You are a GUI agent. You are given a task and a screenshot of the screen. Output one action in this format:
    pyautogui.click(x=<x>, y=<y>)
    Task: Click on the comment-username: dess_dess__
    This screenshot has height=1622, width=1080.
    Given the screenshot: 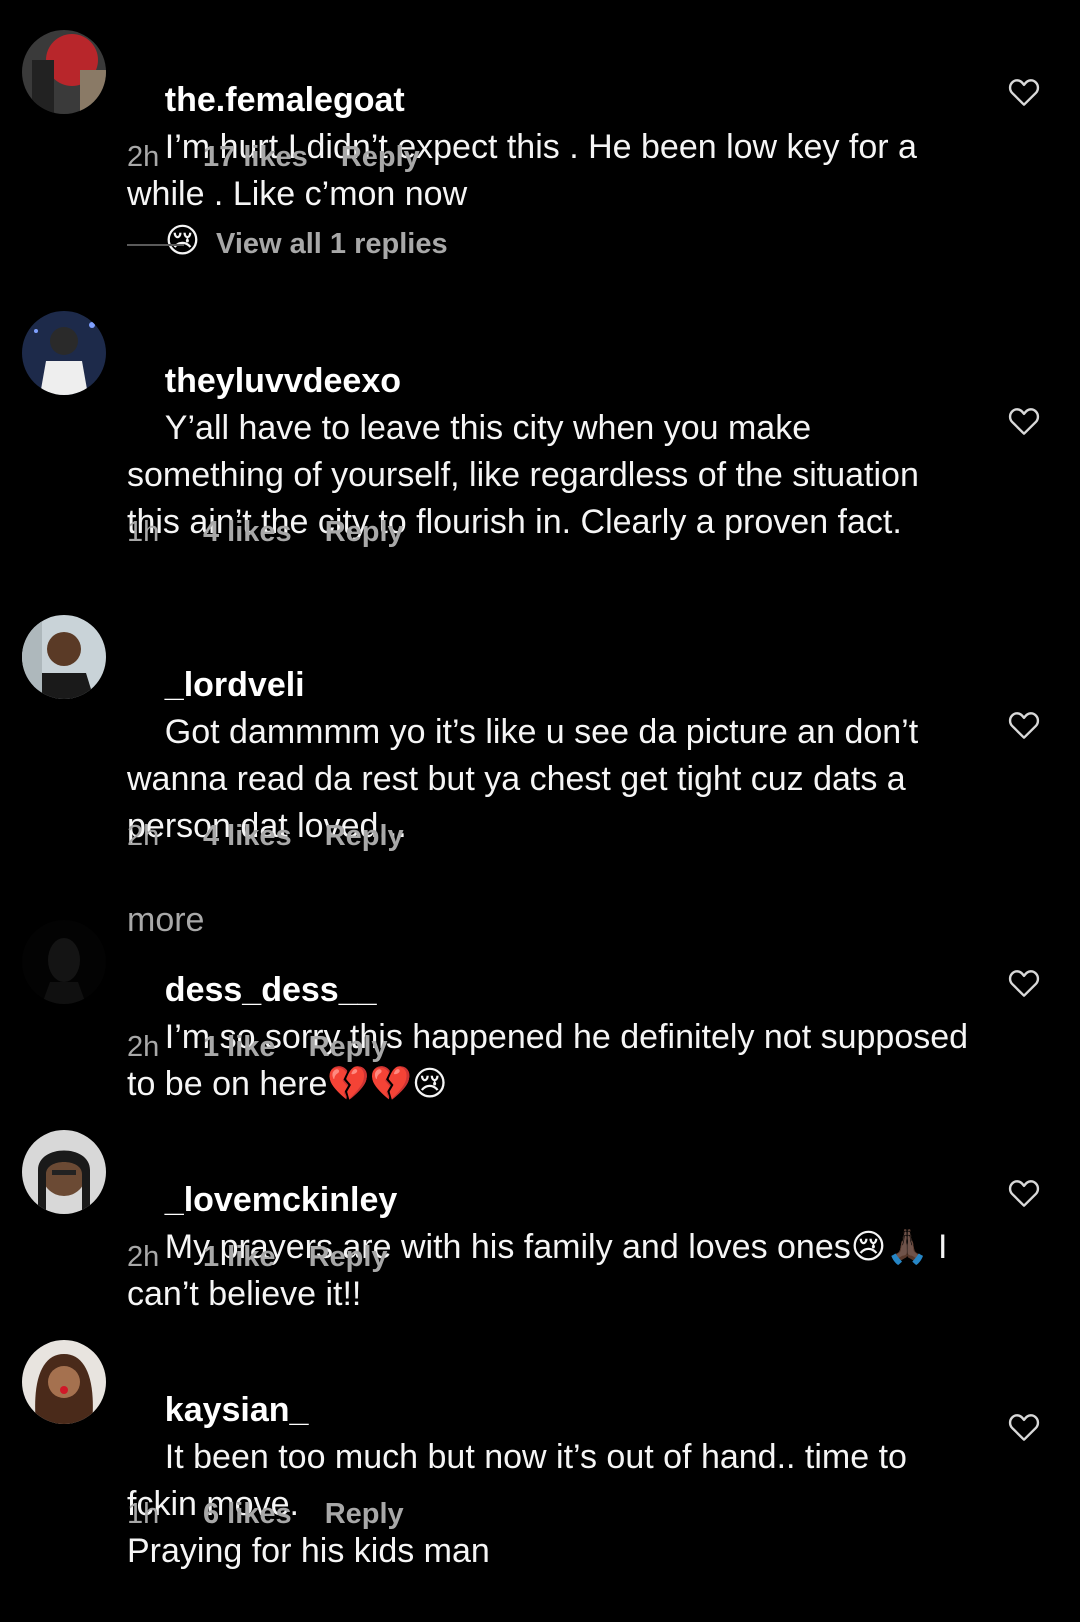 What is the action you would take?
    pyautogui.click(x=271, y=990)
    